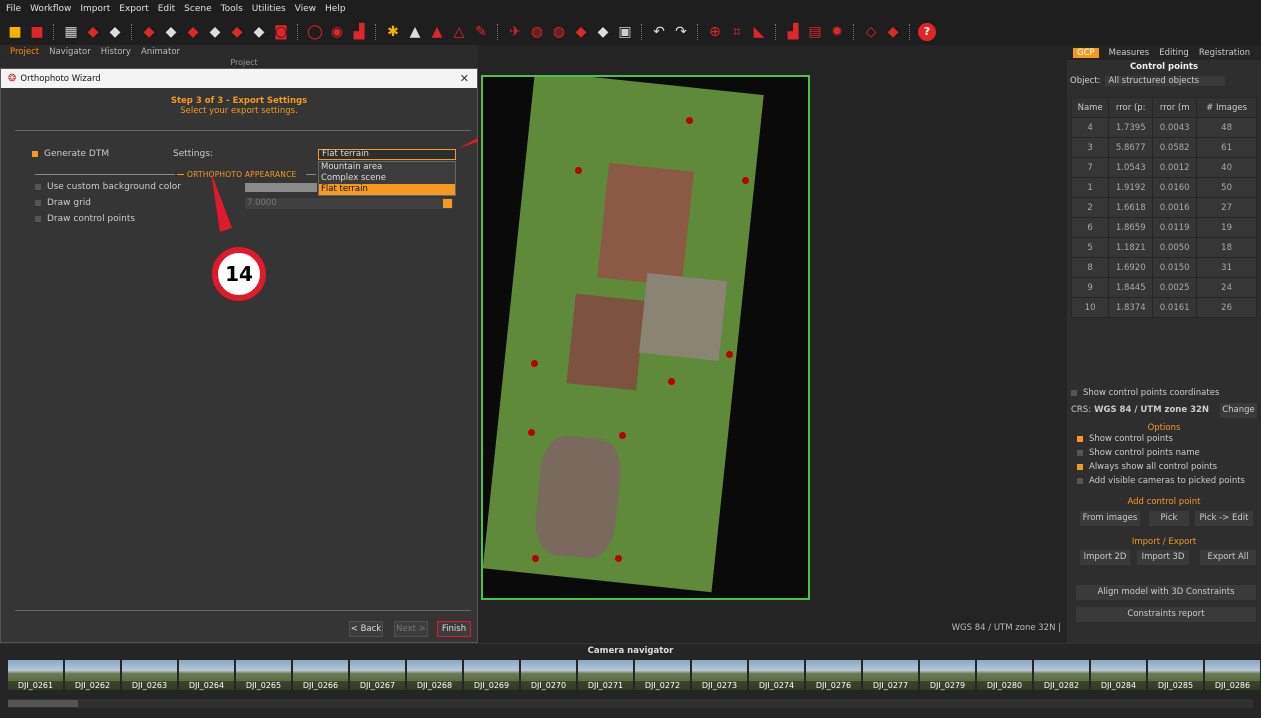 This screenshot has height=718, width=1261. Describe the element at coordinates (1131, 107) in the screenshot. I see `col-error-px: rror (p:` at that location.